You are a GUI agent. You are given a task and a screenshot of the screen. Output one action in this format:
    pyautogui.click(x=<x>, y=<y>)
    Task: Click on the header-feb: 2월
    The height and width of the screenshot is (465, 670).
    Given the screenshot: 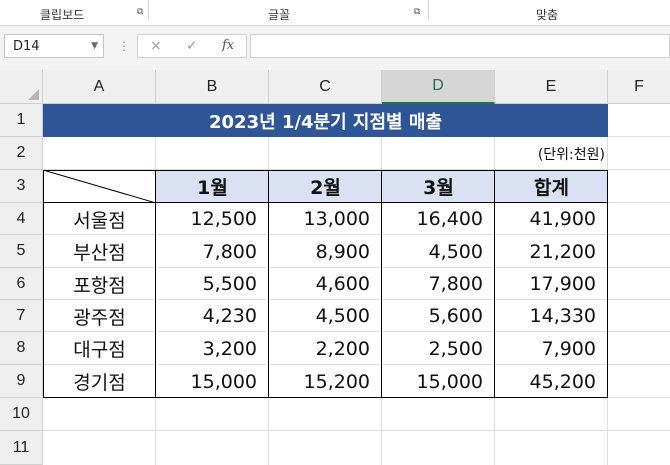 What is the action you would take?
    pyautogui.click(x=325, y=186)
    